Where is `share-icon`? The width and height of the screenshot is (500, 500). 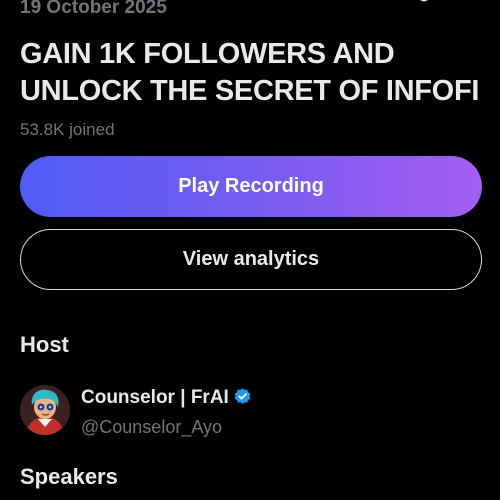
share-icon is located at coordinates (417, 8).